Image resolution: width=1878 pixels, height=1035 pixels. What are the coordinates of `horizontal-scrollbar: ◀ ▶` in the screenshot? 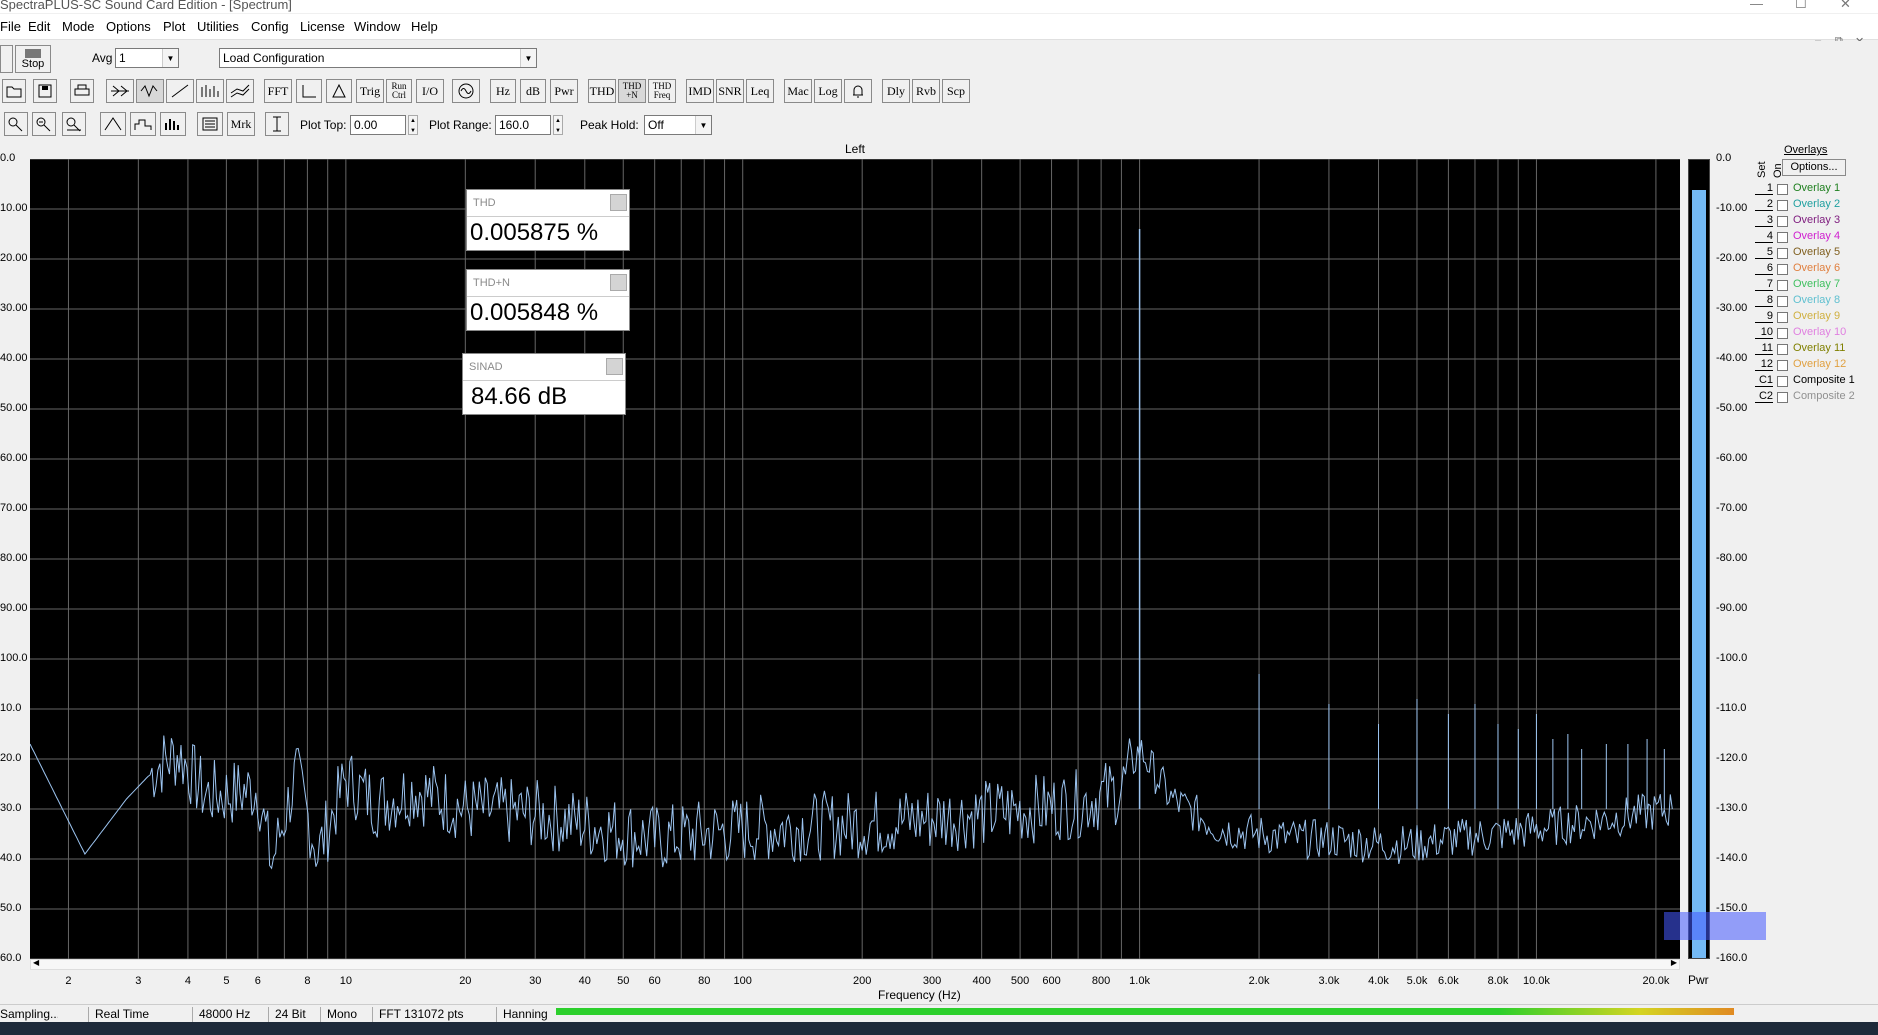 It's located at (855, 964).